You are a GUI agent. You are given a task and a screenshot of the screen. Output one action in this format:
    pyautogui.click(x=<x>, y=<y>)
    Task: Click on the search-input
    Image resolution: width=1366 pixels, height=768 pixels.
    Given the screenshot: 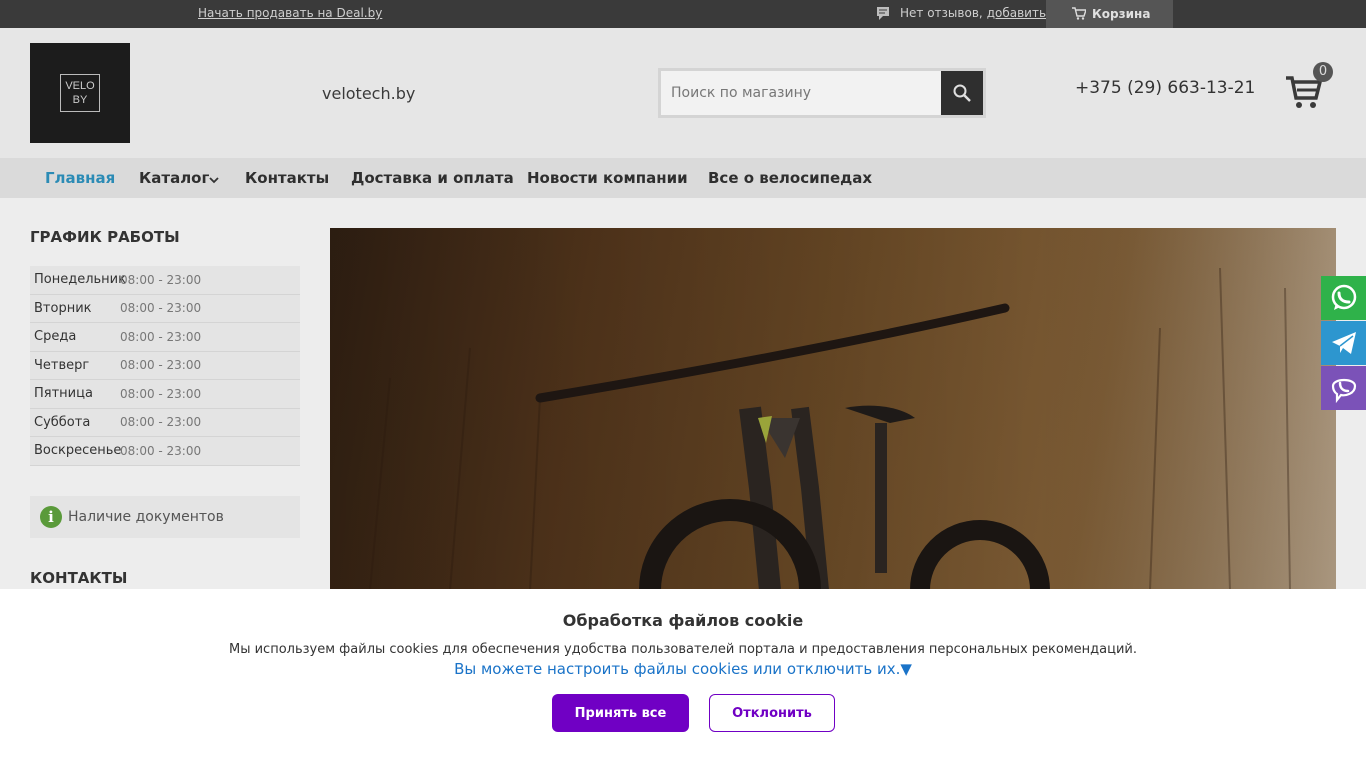 What is the action you would take?
    pyautogui.click(x=801, y=93)
    